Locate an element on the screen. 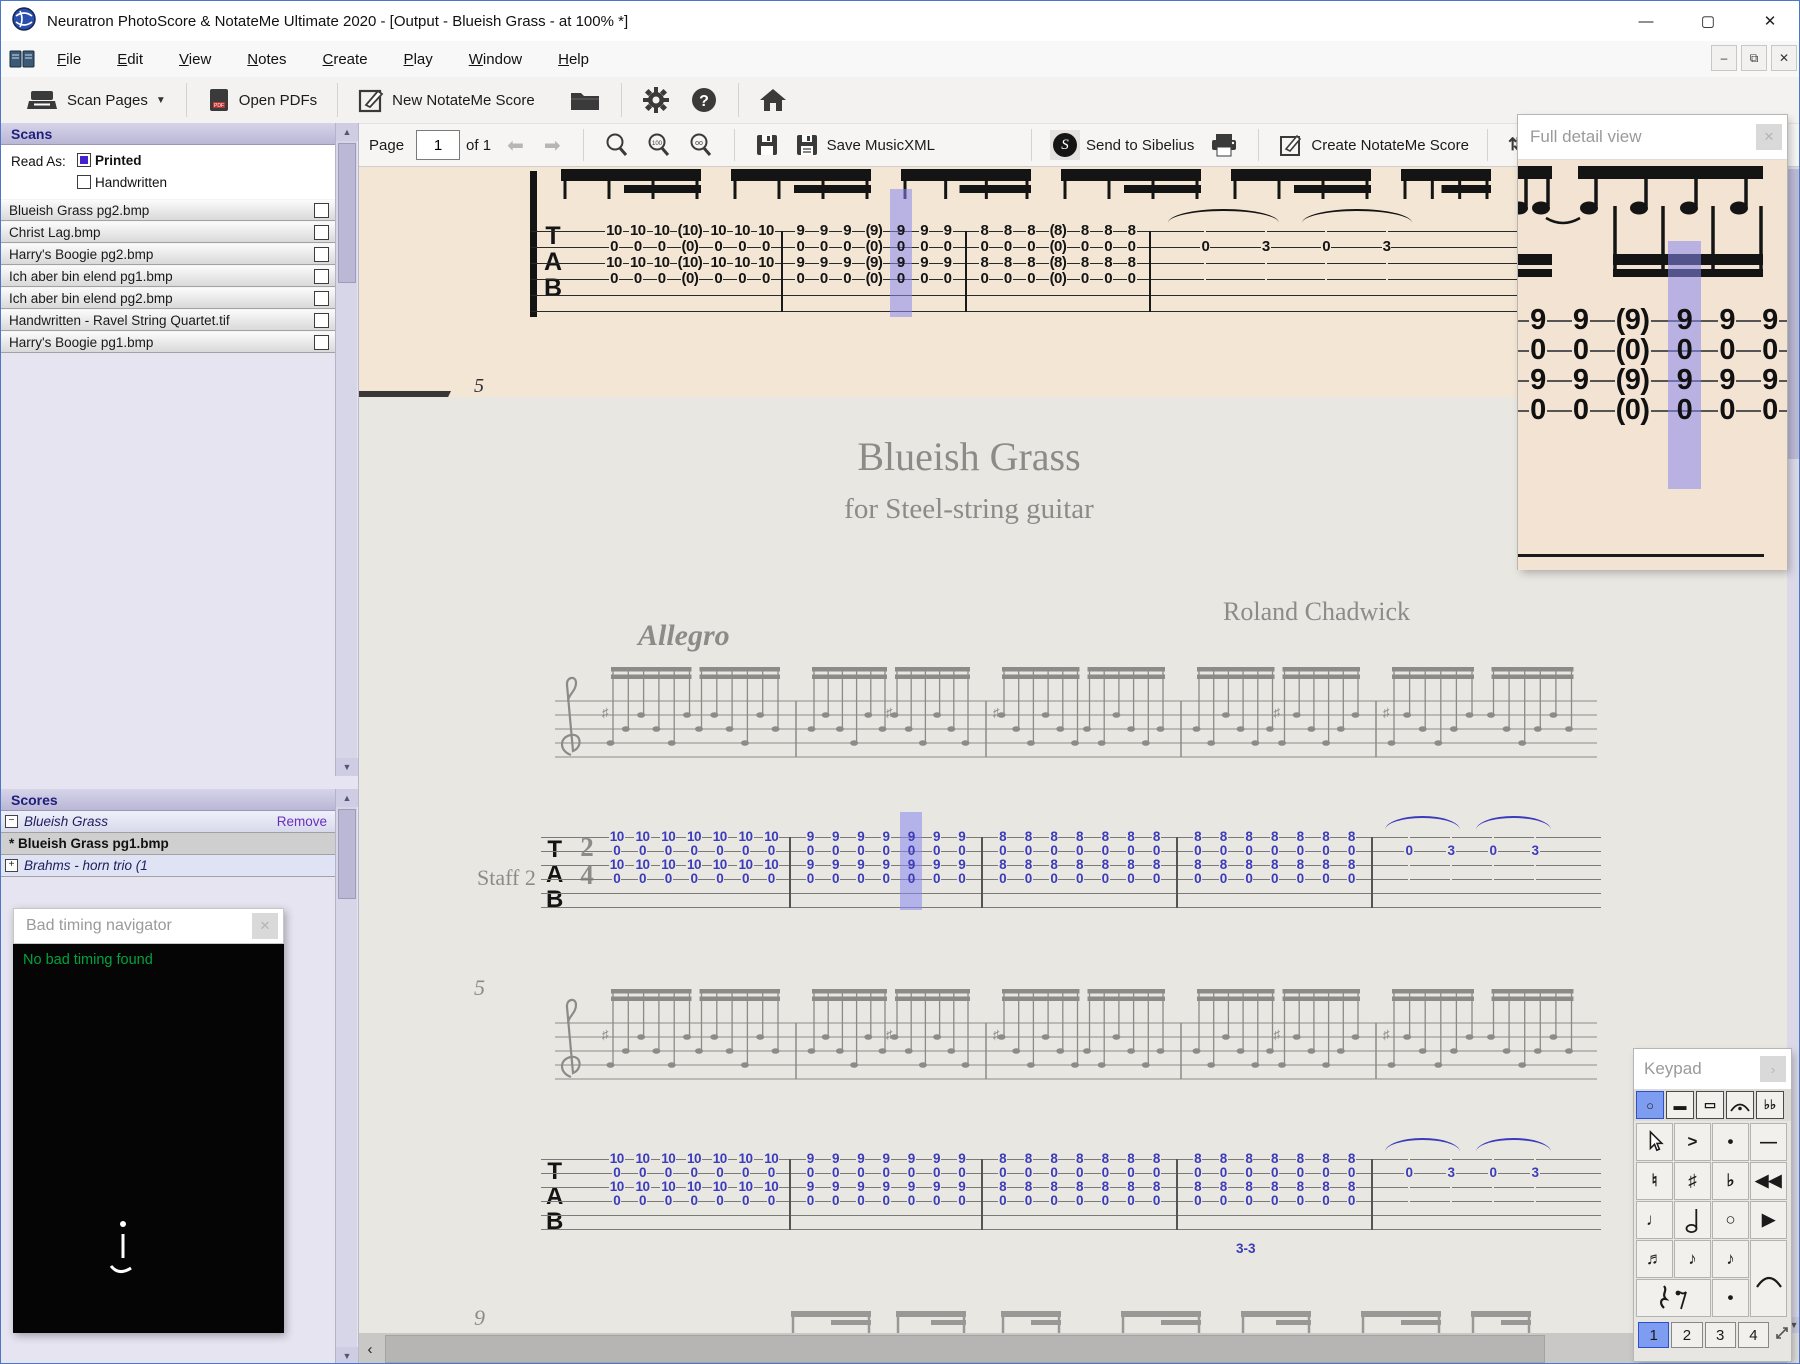  vertical-scrollbar-thumb is located at coordinates (1793, 314).